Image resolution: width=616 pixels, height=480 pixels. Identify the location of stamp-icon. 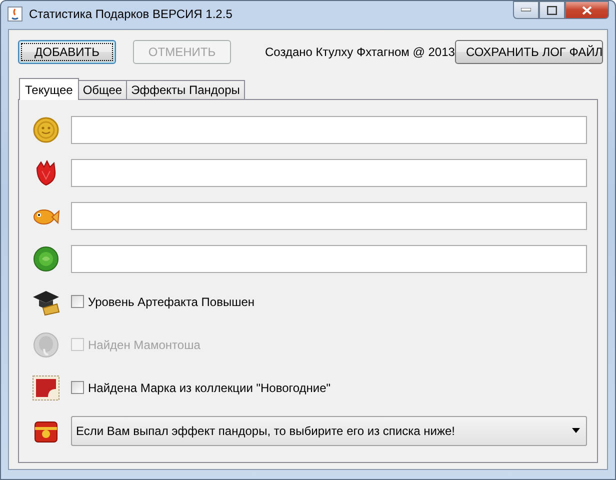
(46, 387).